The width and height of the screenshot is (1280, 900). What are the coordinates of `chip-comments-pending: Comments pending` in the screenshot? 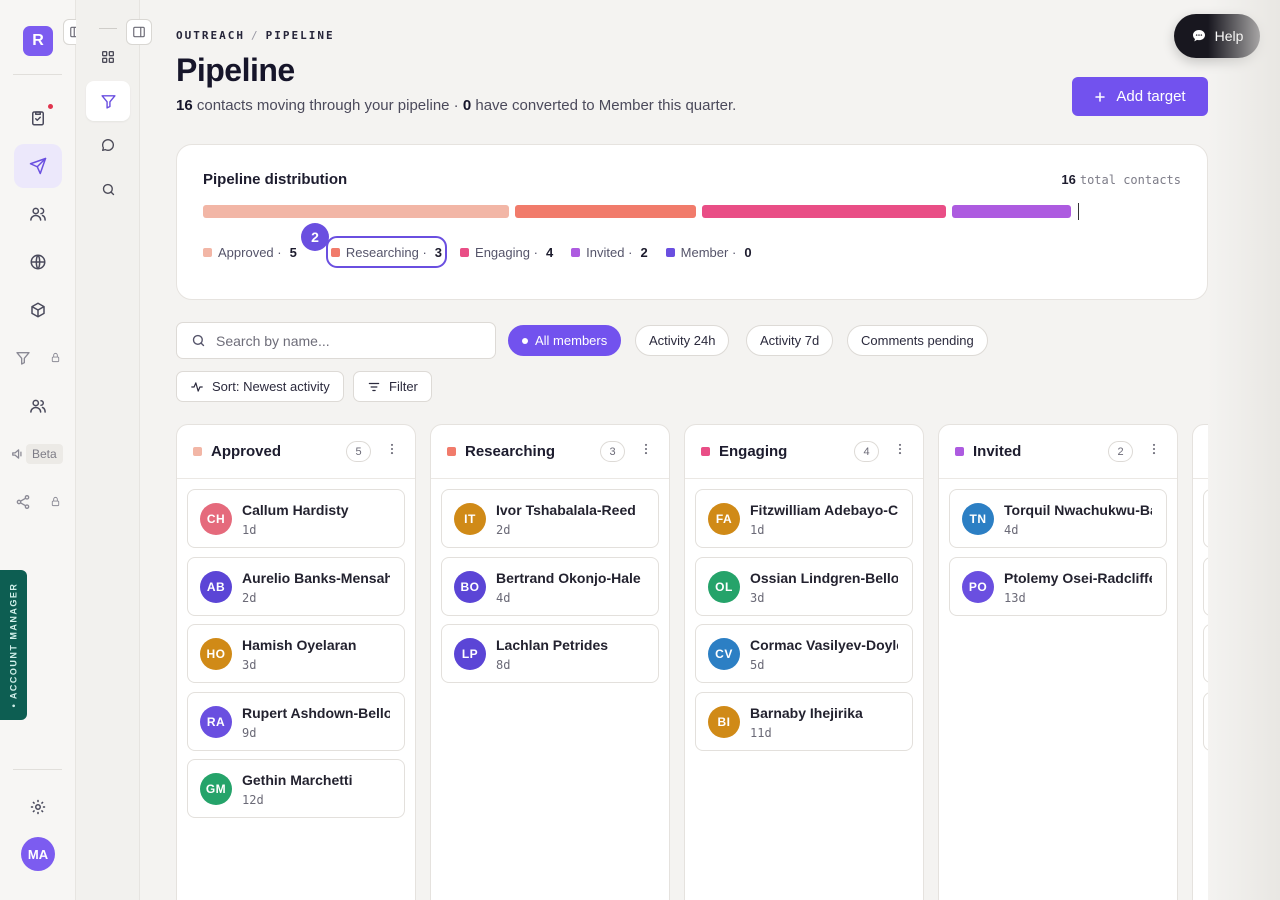 It's located at (917, 340).